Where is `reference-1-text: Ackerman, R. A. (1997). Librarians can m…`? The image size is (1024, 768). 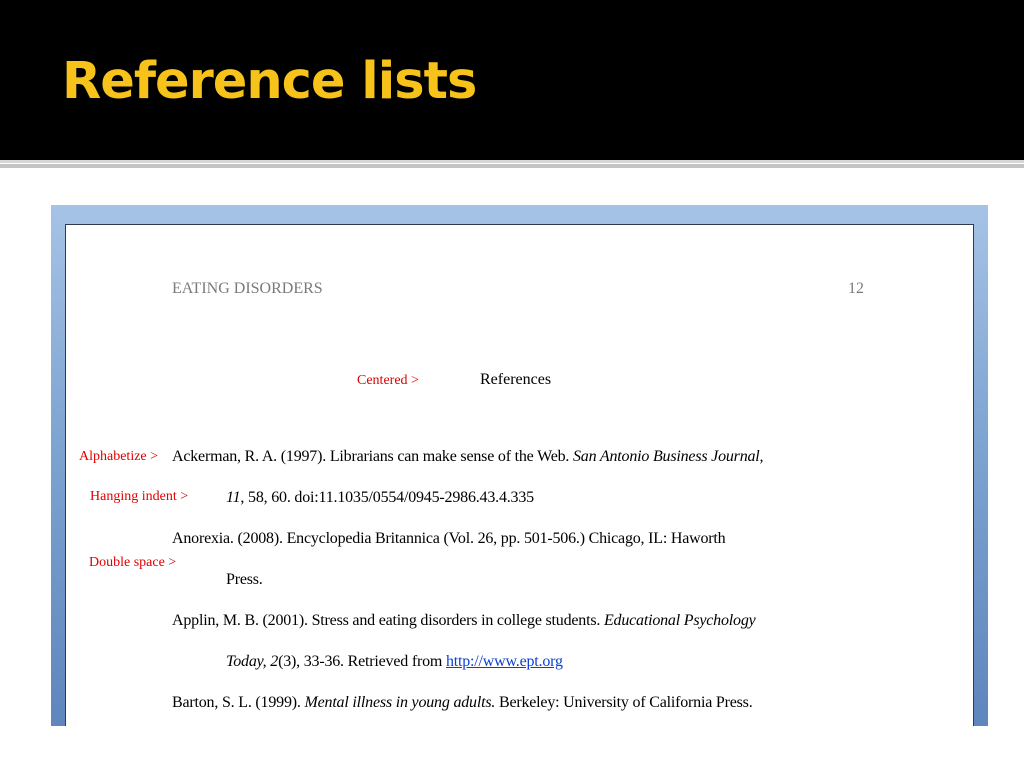
reference-1-text: Ackerman, R. A. (1997). Librarians can m… is located at coordinates (372, 456).